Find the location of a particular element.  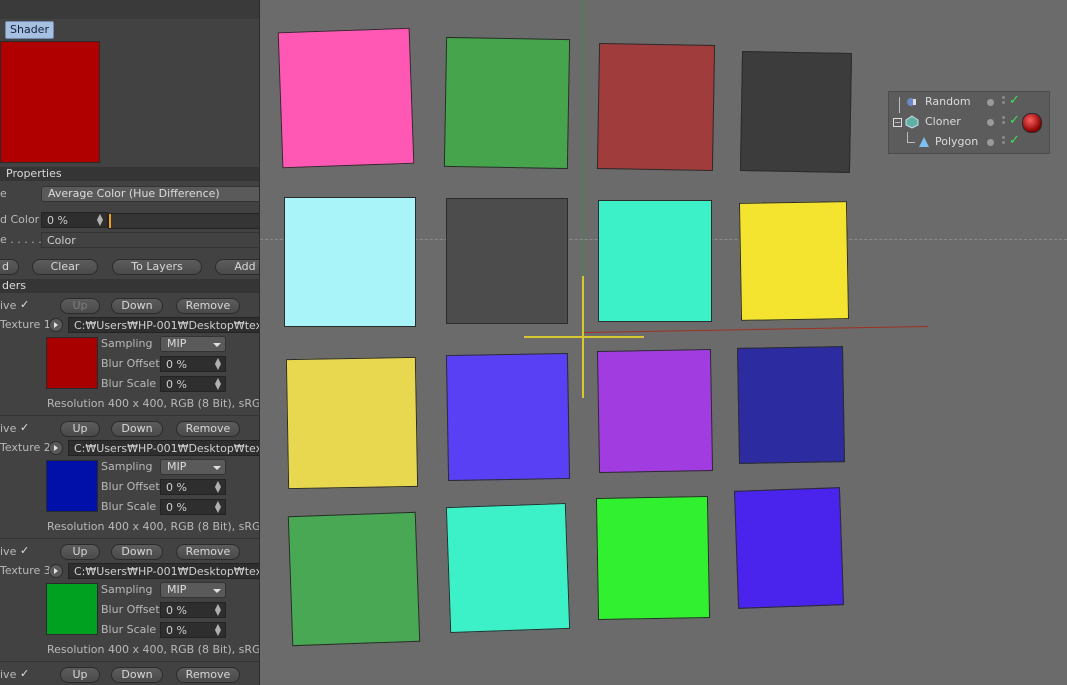

mode-dropdown: Average Color (Hue Difference) is located at coordinates (150, 194).